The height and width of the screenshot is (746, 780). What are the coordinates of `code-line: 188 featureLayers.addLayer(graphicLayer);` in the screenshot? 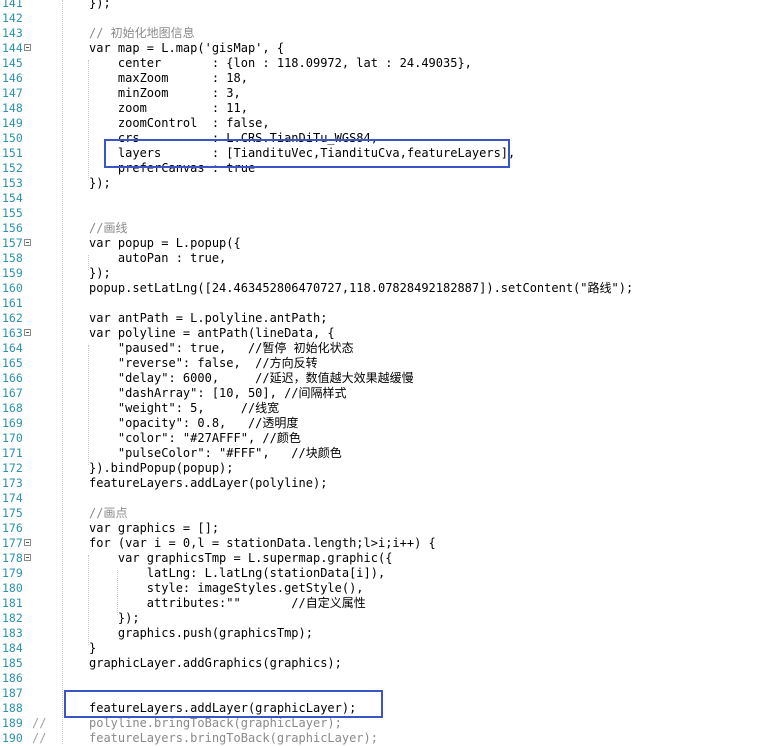 It's located at (390, 708).